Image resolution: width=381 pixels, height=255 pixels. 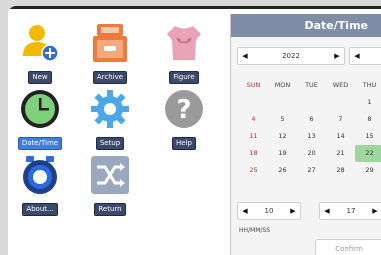 I want to click on calendar-day: 7, so click(x=340, y=119).